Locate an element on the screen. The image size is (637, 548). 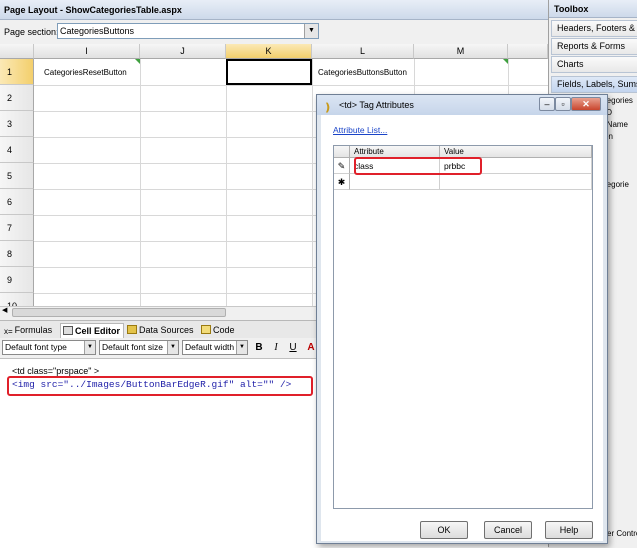
width-value: Default width is located at coordinates (210, 347).